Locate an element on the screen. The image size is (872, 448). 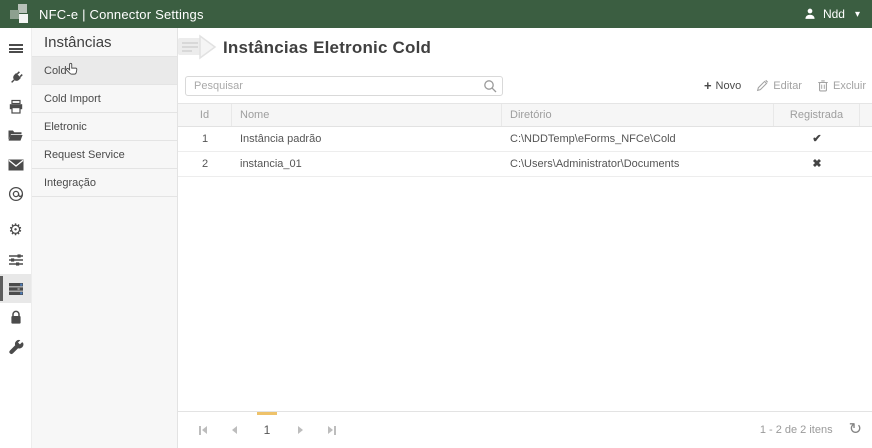
search-icon is located at coordinates (490, 86).